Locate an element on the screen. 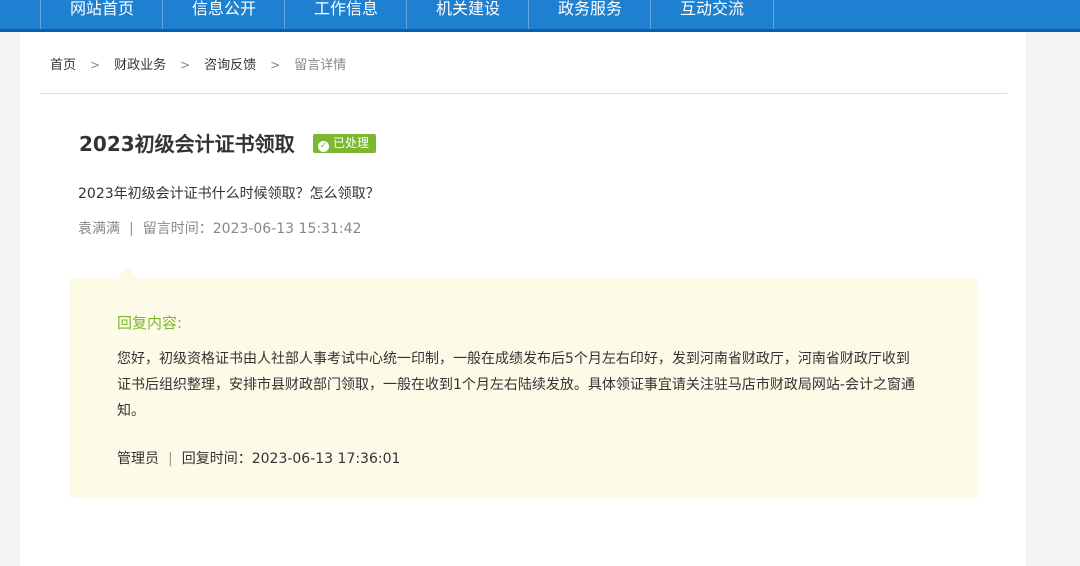  top-navigation: 网站首页 信息公开 工作信息 机关建设 政务服务 互动交流 is located at coordinates (540, 16).